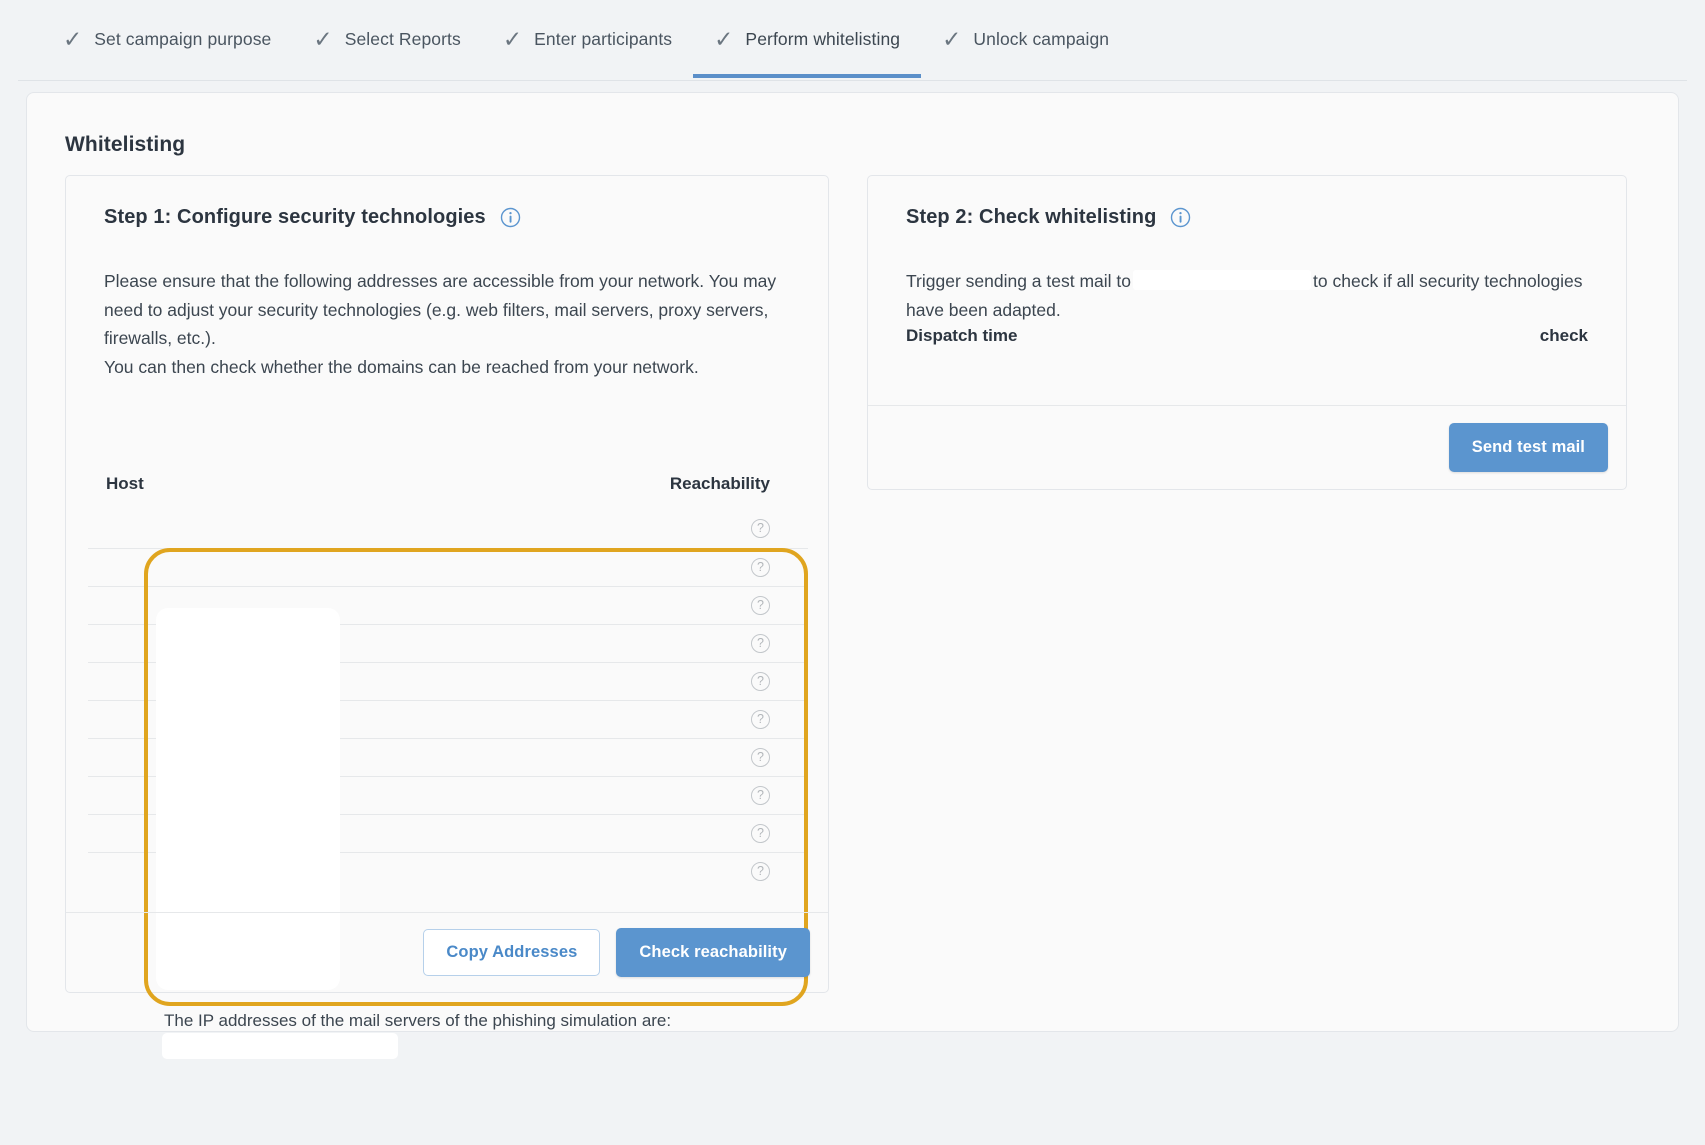 This screenshot has width=1705, height=1145. I want to click on wizard-step-perform-whitelisting: ✓ Perform whitelisting, so click(807, 39).